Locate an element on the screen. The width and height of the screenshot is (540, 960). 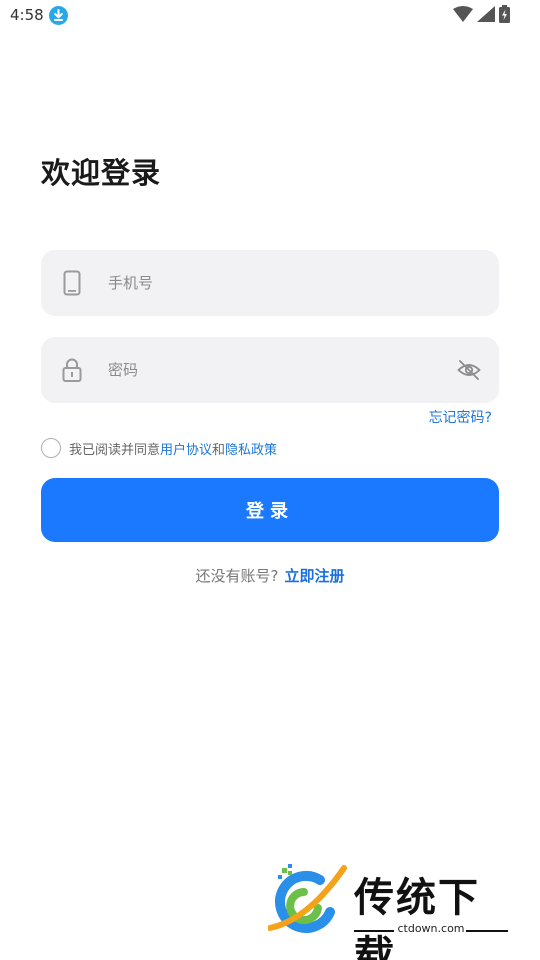
eye-off-icon is located at coordinates (469, 370).